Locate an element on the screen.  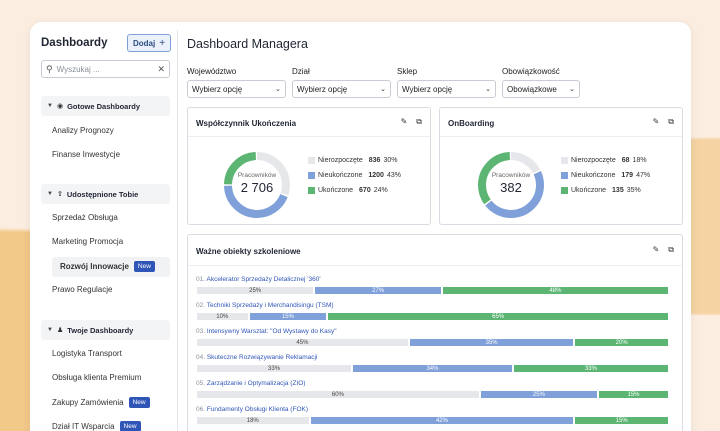
donut-total: 2 706 is located at coordinates (257, 187).